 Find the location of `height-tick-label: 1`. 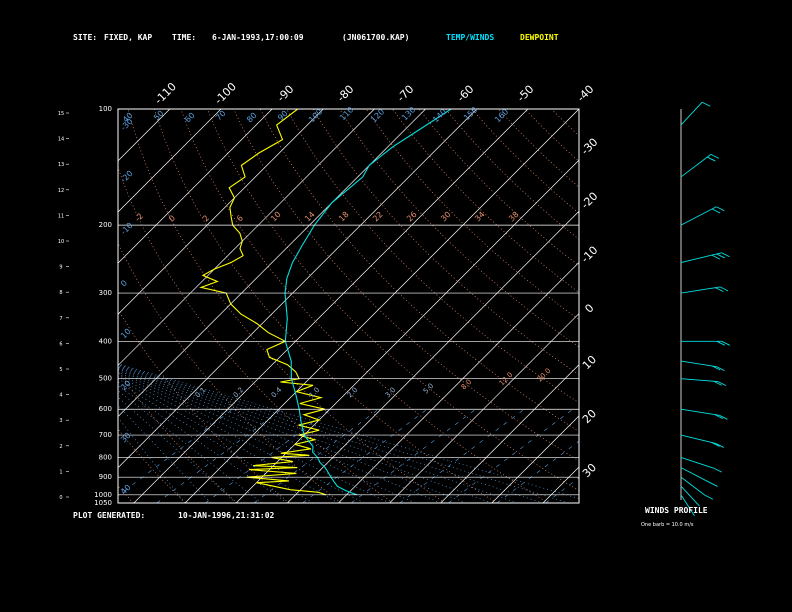

height-tick-label: 1 is located at coordinates (60, 472).